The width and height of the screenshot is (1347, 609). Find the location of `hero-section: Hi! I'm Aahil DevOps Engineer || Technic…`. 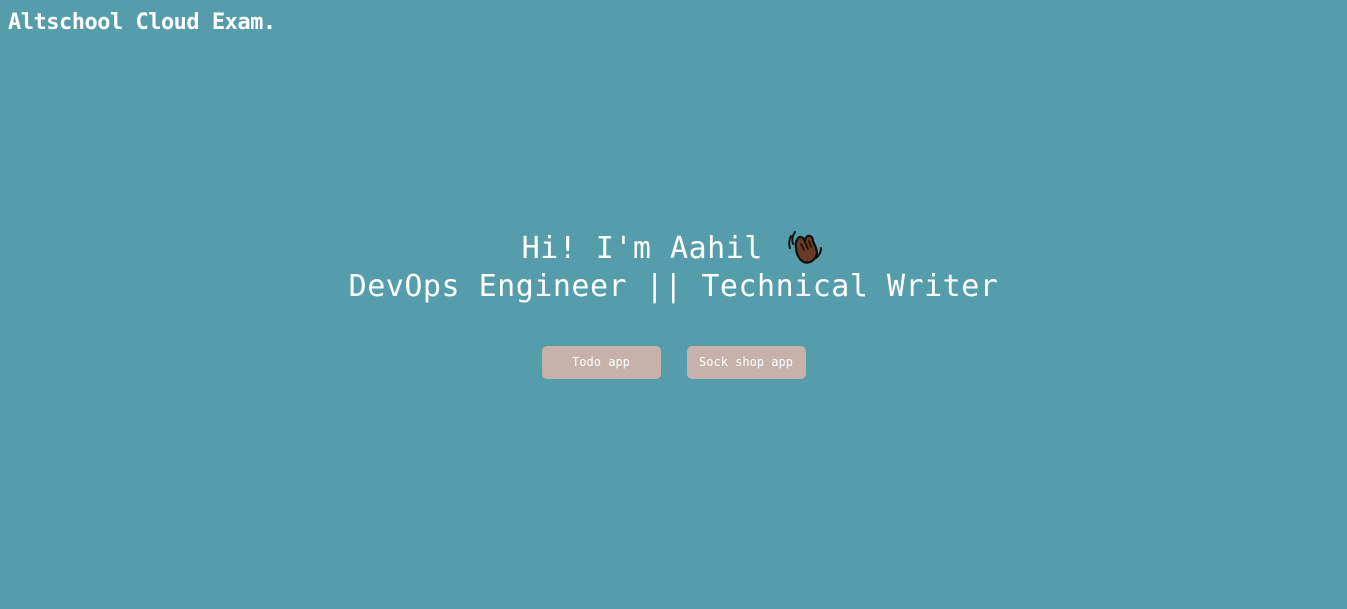

hero-section: Hi! I'm Aahil DevOps Engineer || Technic… is located at coordinates (673, 266).